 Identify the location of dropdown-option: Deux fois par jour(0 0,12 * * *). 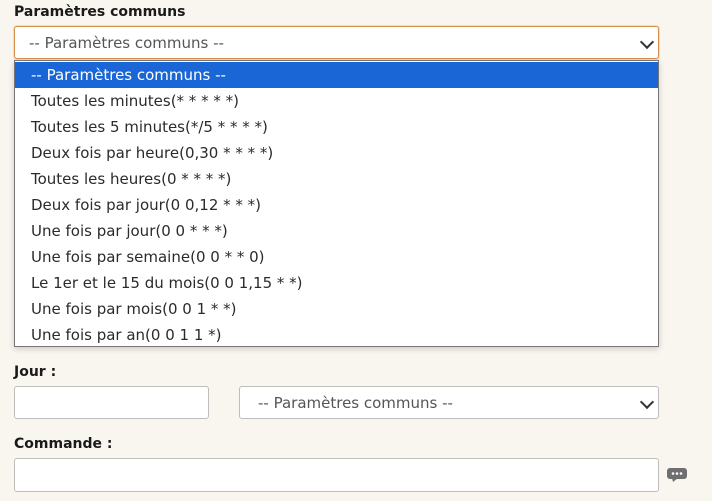
(336, 205).